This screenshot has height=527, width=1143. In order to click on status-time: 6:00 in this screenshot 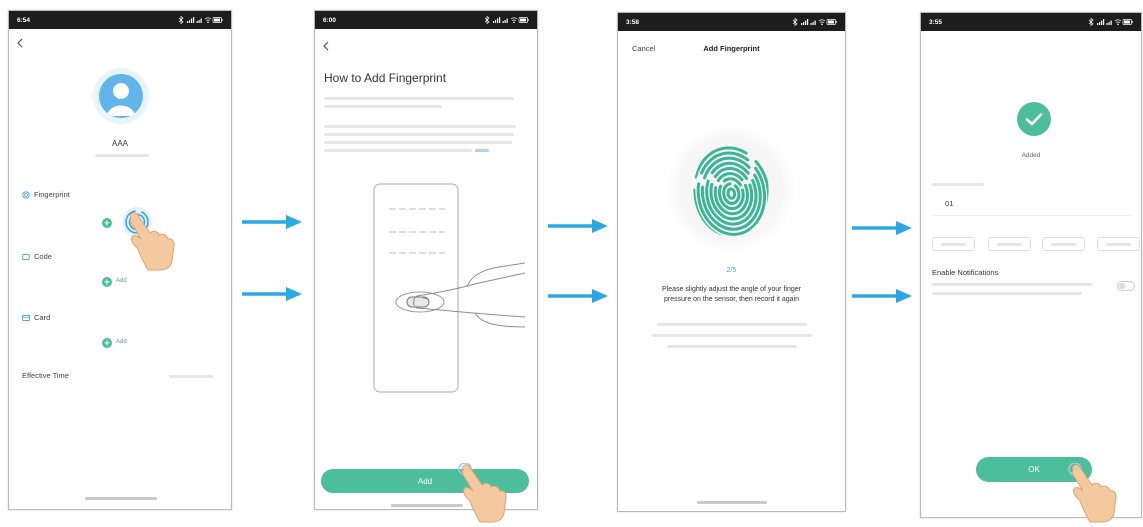, I will do `click(330, 20)`.